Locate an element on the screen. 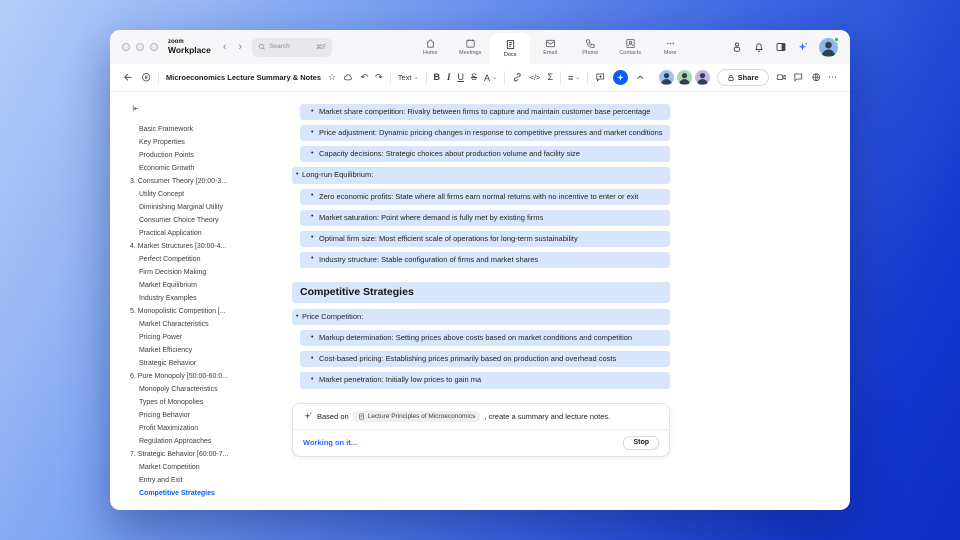 The height and width of the screenshot is (540, 960). bell-icon is located at coordinates (759, 47).